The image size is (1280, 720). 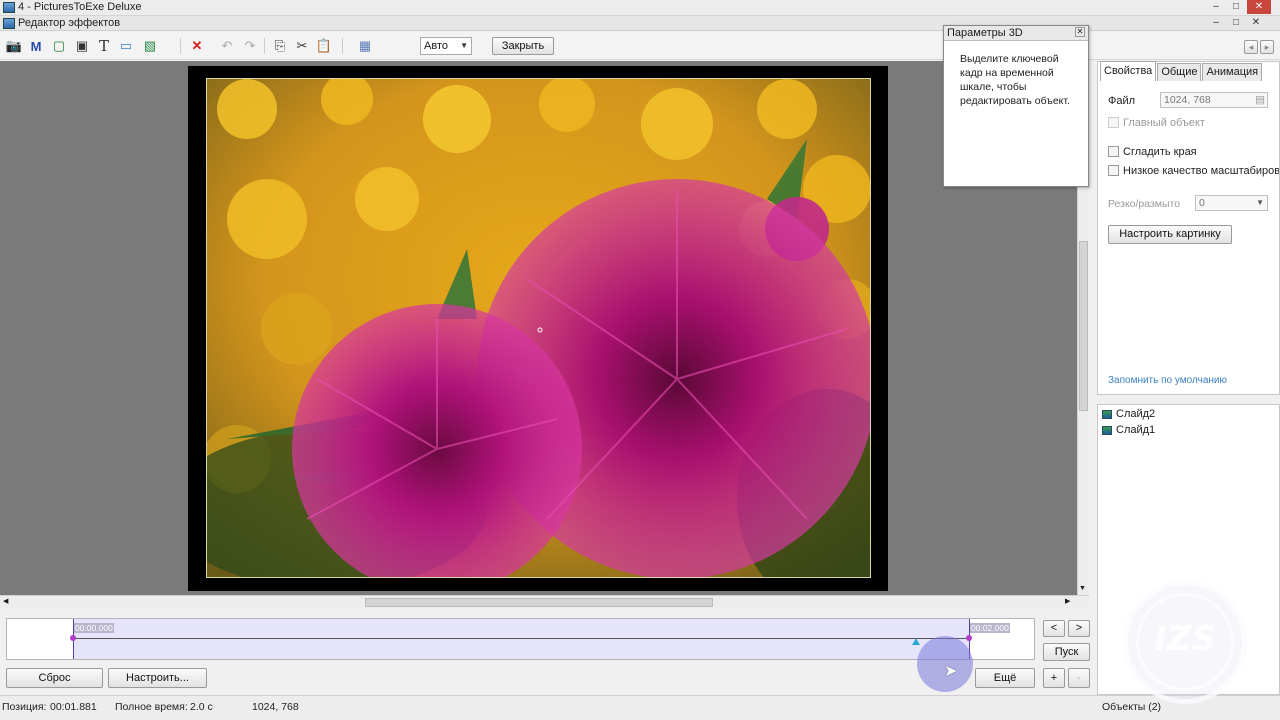 I want to click on editor-title: Редактор эффектов, so click(x=69, y=23).